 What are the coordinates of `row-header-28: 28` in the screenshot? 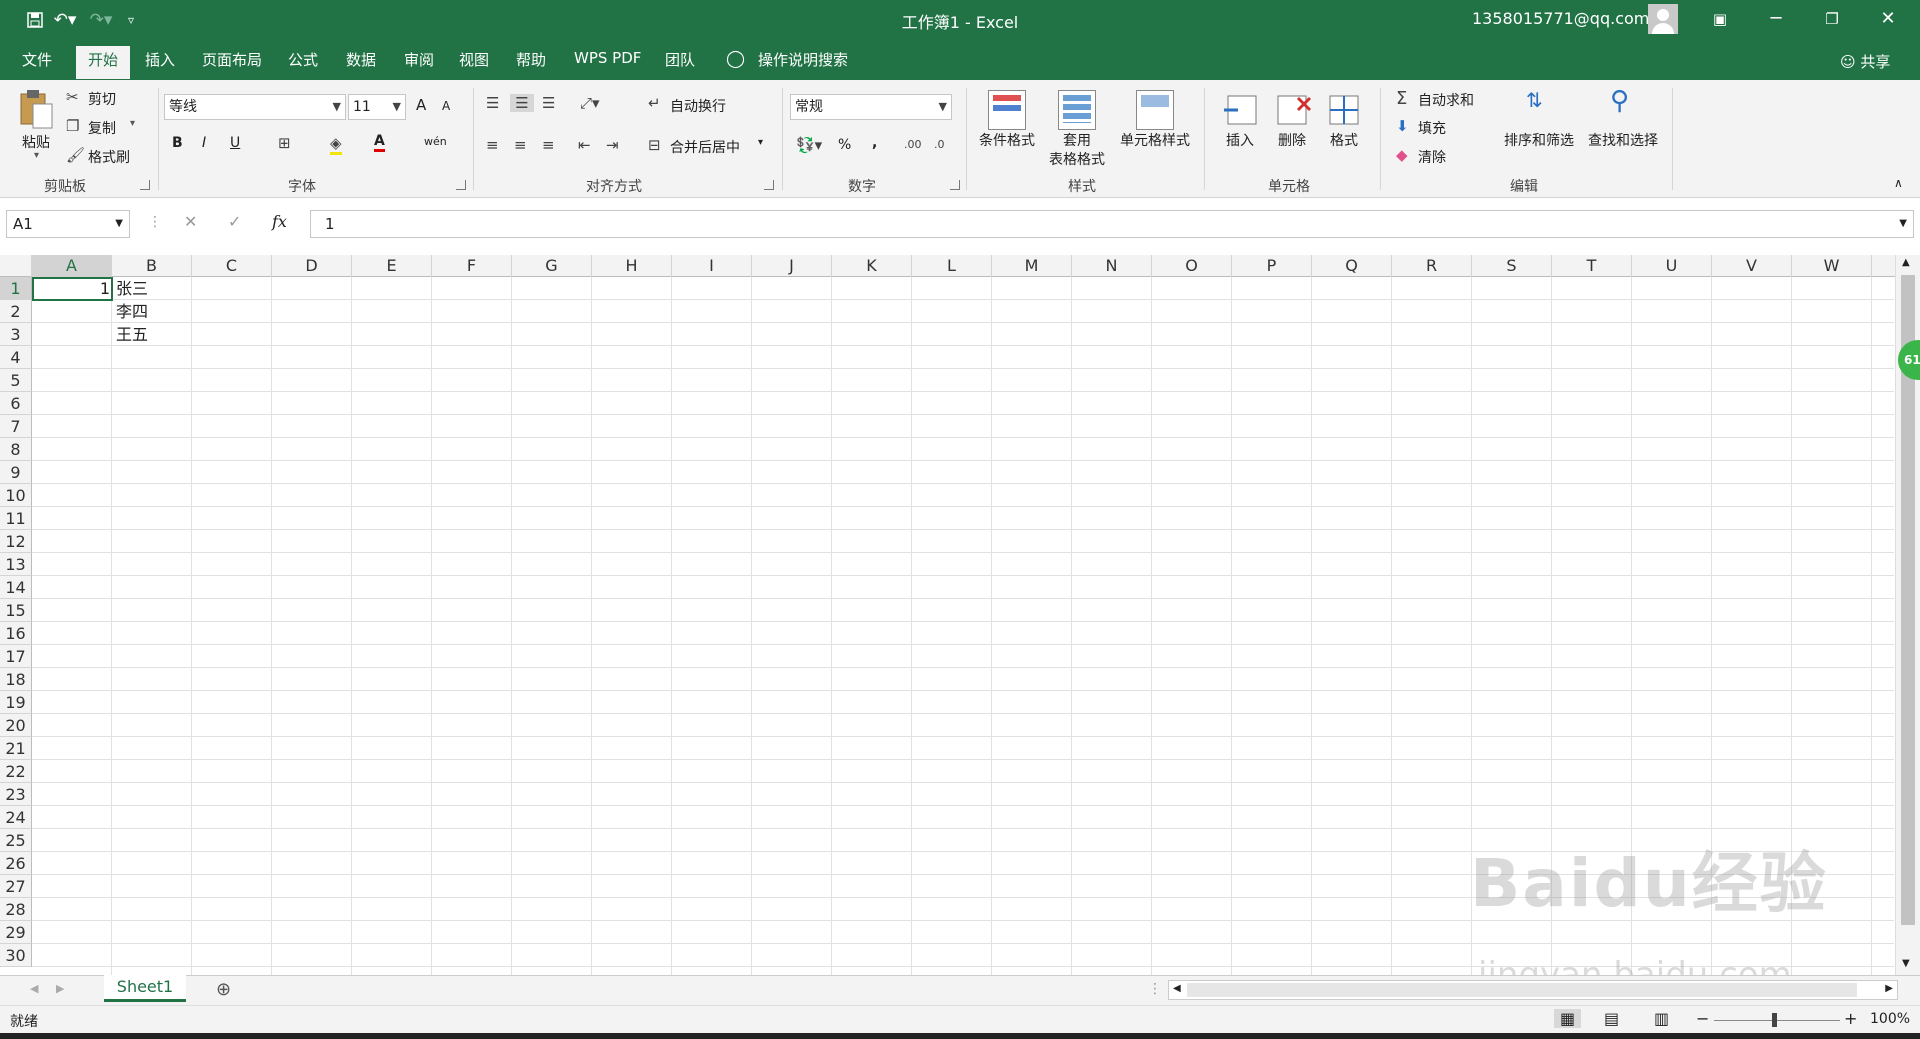 It's located at (16, 909).